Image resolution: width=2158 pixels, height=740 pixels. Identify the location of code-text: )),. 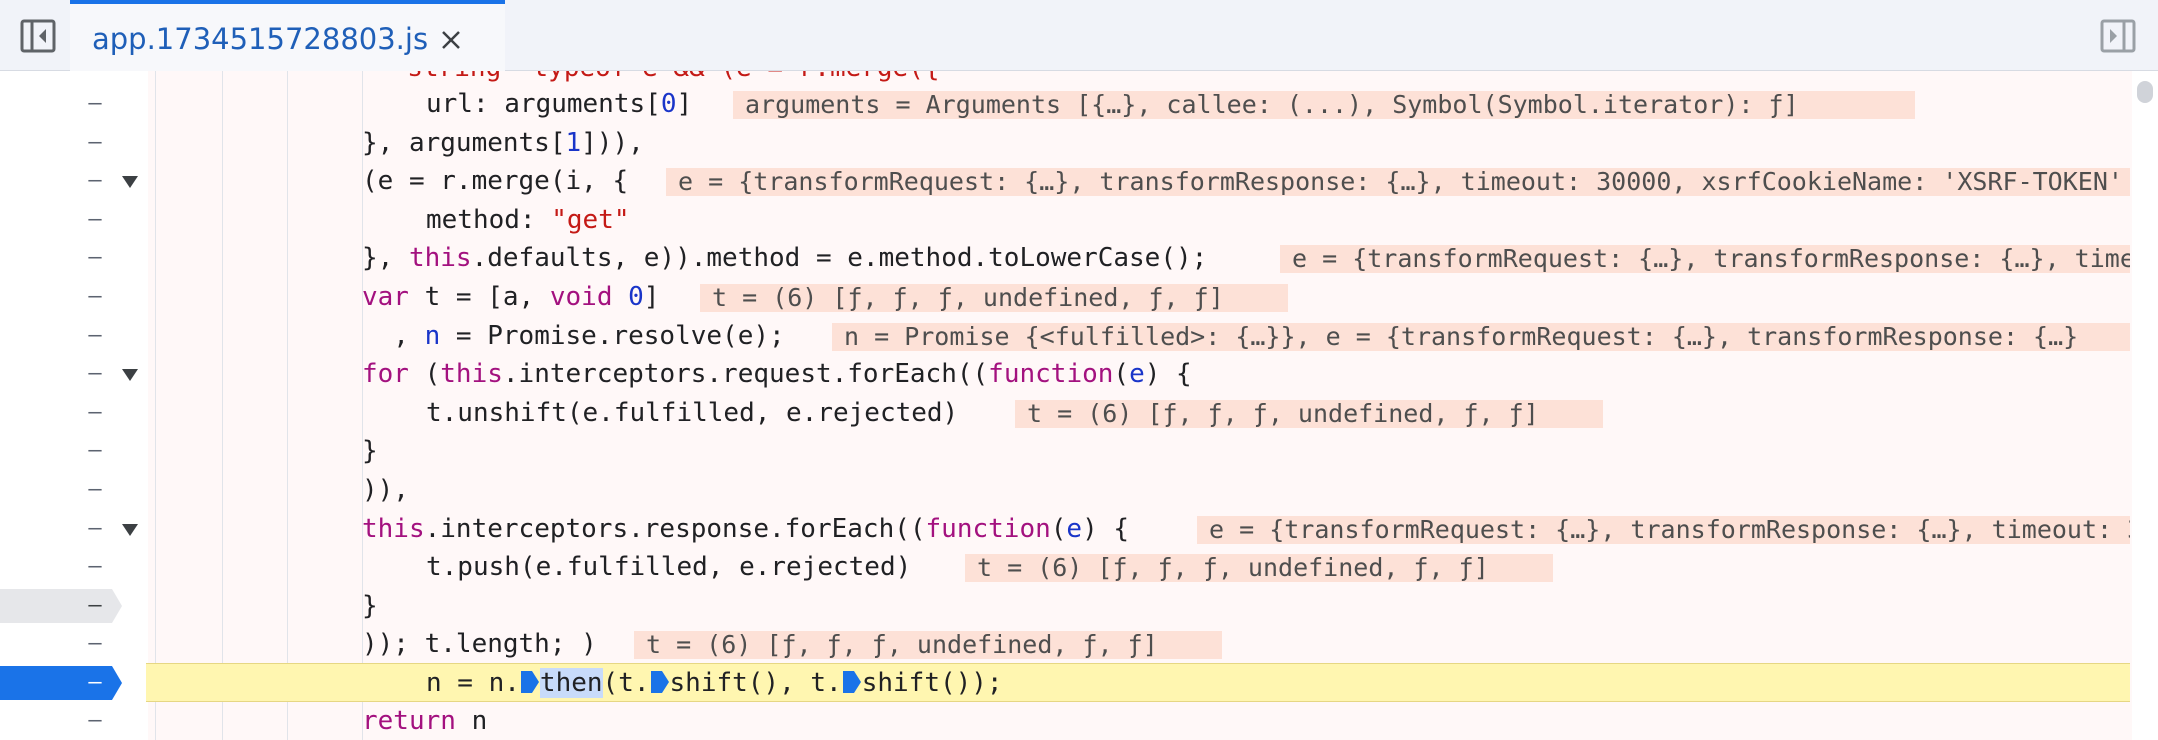
(385, 490).